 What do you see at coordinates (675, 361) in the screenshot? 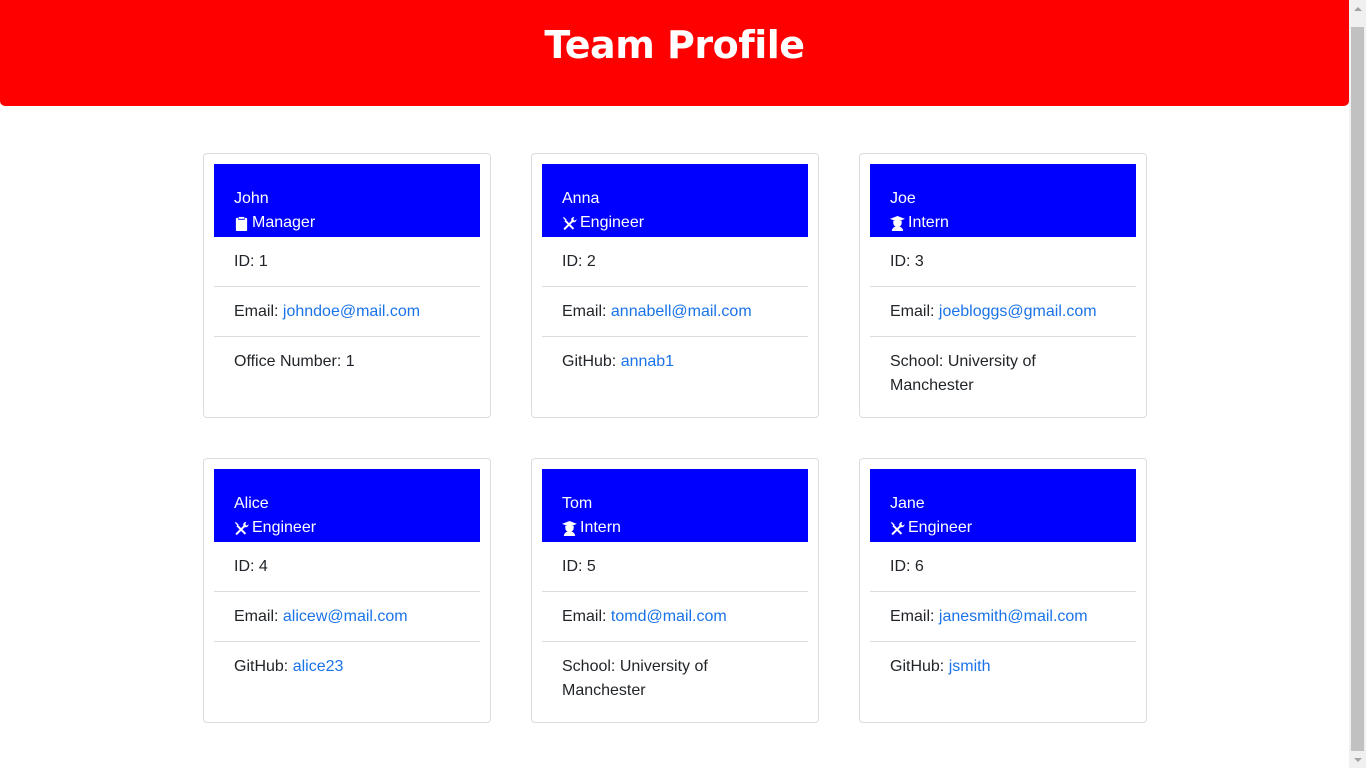
I see `list-item-github: GitHub: annab1` at bounding box center [675, 361].